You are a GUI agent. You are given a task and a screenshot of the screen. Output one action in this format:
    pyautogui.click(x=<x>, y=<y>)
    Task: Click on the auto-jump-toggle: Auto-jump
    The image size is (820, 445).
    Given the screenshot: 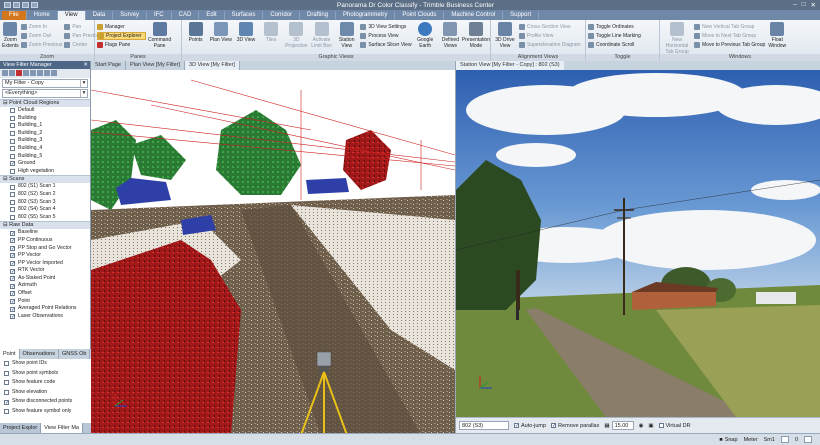 What is the action you would take?
    pyautogui.click(x=530, y=426)
    